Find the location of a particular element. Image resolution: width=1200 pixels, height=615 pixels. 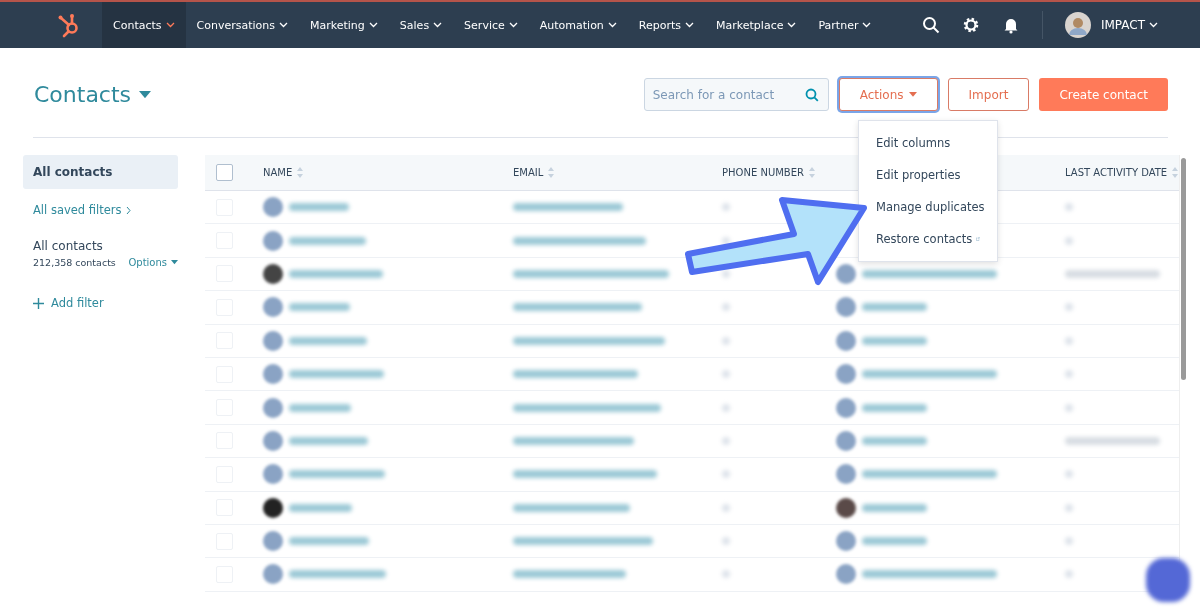

saved-filters-link: All saved filters is located at coordinates (82, 210).